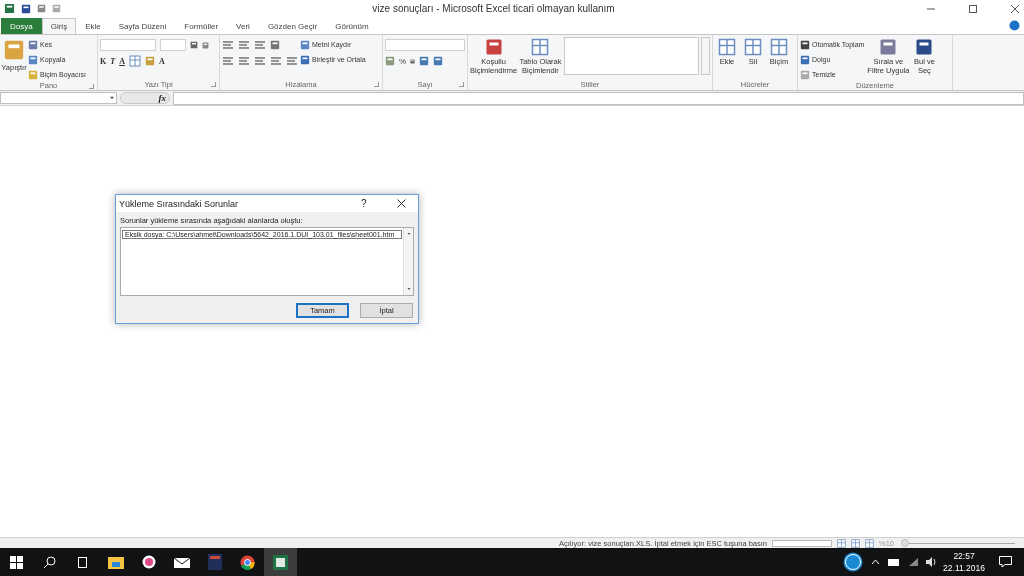 Image resolution: width=1024 pixels, height=576 pixels. What do you see at coordinates (113, 61) in the screenshot?
I see `italic-button: T` at bounding box center [113, 61].